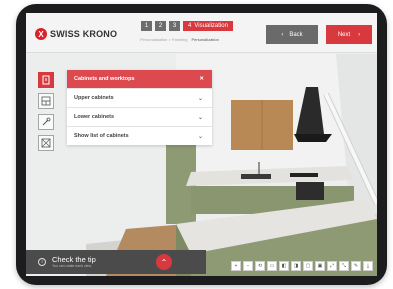 The height and width of the screenshot is (289, 393). Describe the element at coordinates (308, 266) in the screenshot. I see `view-top-button: ▢` at that location.